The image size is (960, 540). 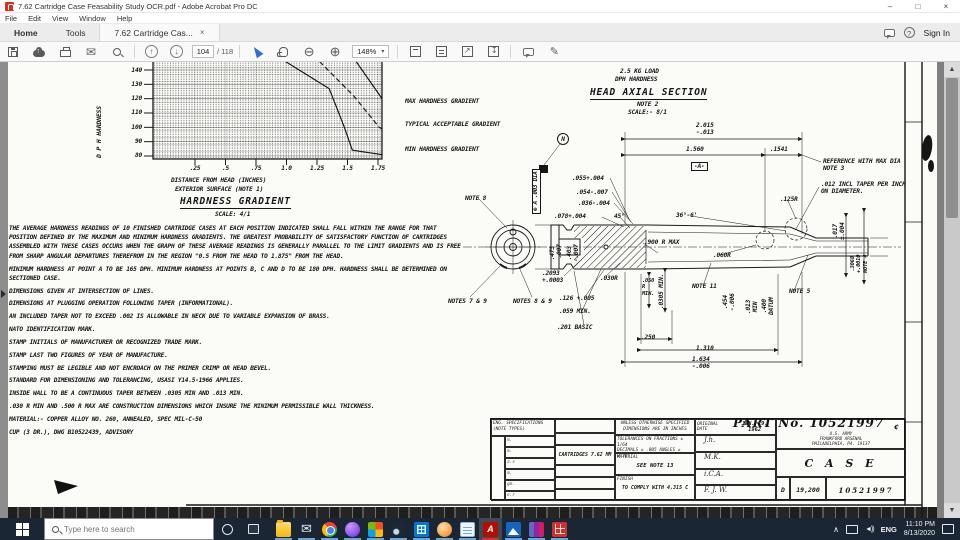 What do you see at coordinates (257, 51) in the screenshot?
I see `select-tool-icon` at bounding box center [257, 51].